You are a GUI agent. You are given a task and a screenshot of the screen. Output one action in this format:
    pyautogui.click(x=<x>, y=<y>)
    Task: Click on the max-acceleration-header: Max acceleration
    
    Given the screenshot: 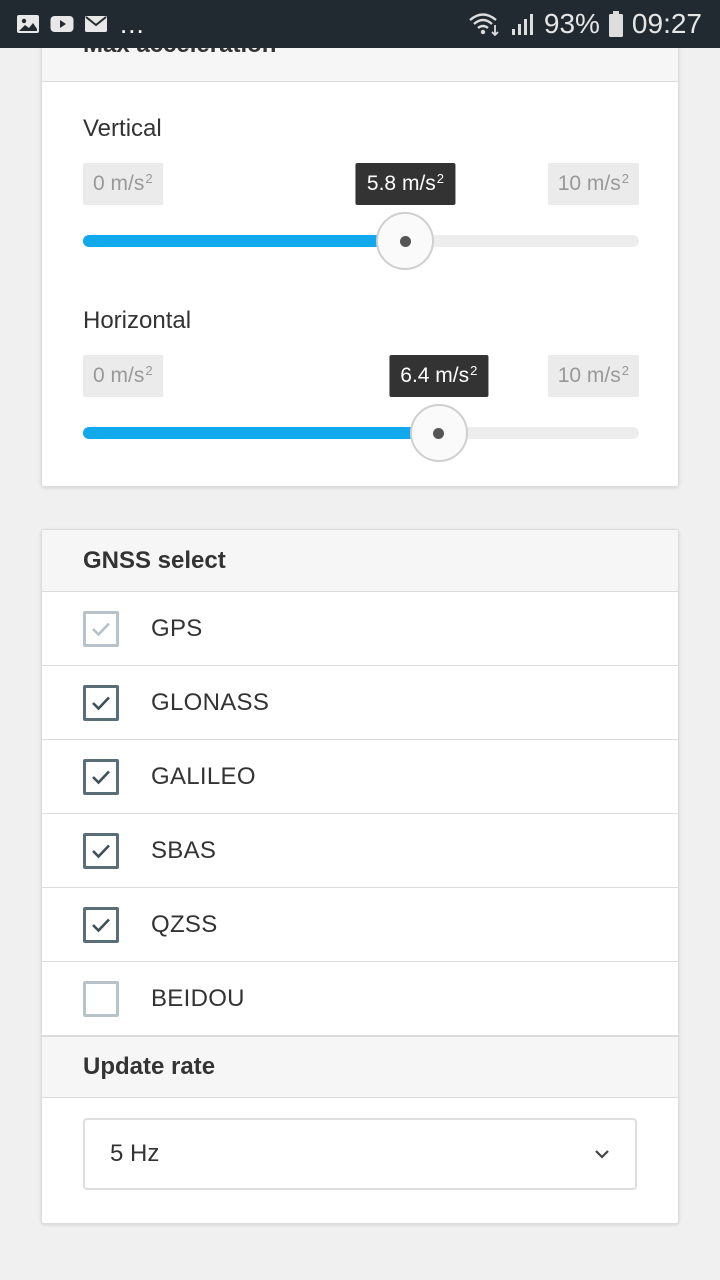 What is the action you would take?
    pyautogui.click(x=360, y=65)
    